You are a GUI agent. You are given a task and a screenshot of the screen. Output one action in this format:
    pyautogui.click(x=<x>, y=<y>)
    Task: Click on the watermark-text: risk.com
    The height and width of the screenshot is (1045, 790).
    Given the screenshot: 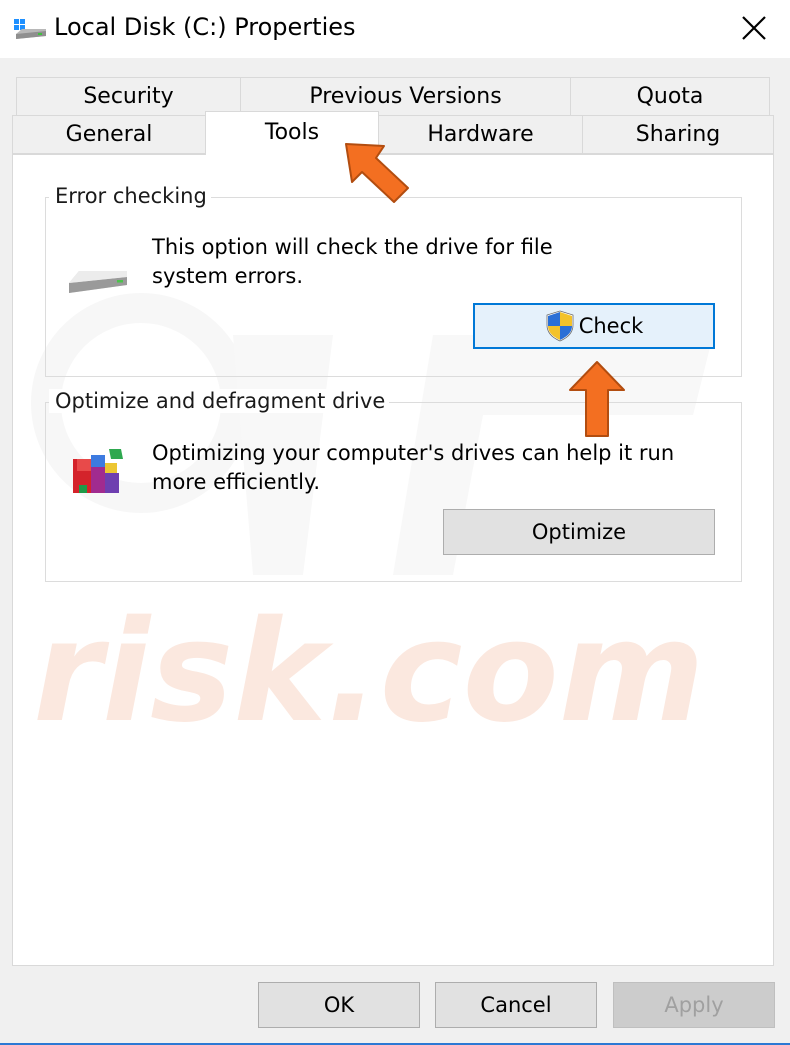 What is the action you would take?
    pyautogui.click(x=369, y=672)
    